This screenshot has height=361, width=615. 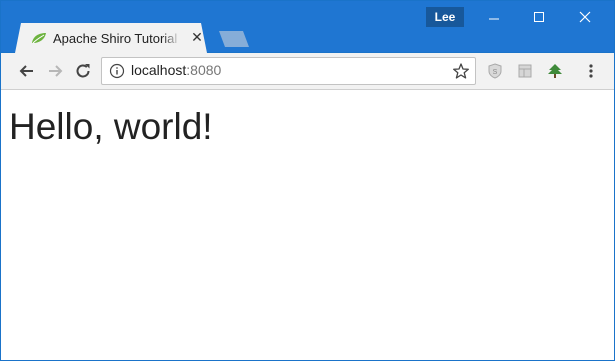 I want to click on minimize-icon, so click(x=494, y=18).